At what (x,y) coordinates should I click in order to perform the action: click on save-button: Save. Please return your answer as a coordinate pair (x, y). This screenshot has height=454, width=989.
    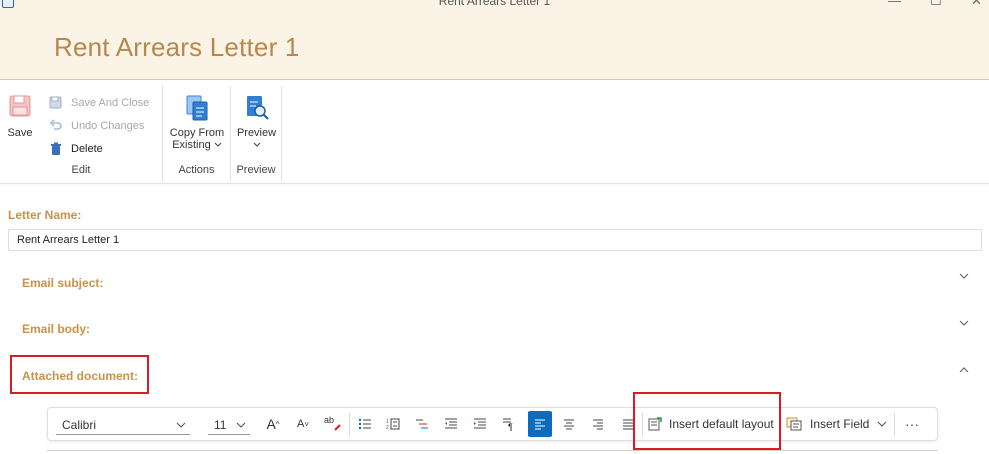
    Looking at the image, I should click on (20, 116).